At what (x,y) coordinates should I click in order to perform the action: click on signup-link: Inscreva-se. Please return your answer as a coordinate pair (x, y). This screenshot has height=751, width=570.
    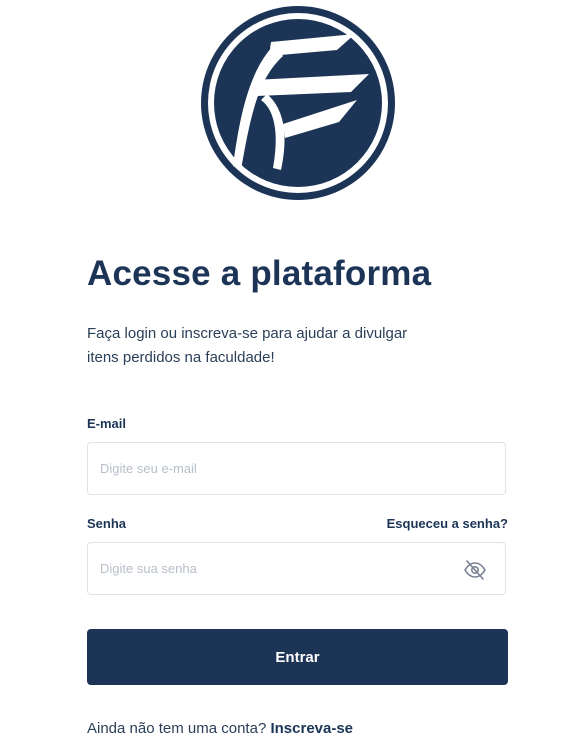
    Looking at the image, I should click on (311, 728).